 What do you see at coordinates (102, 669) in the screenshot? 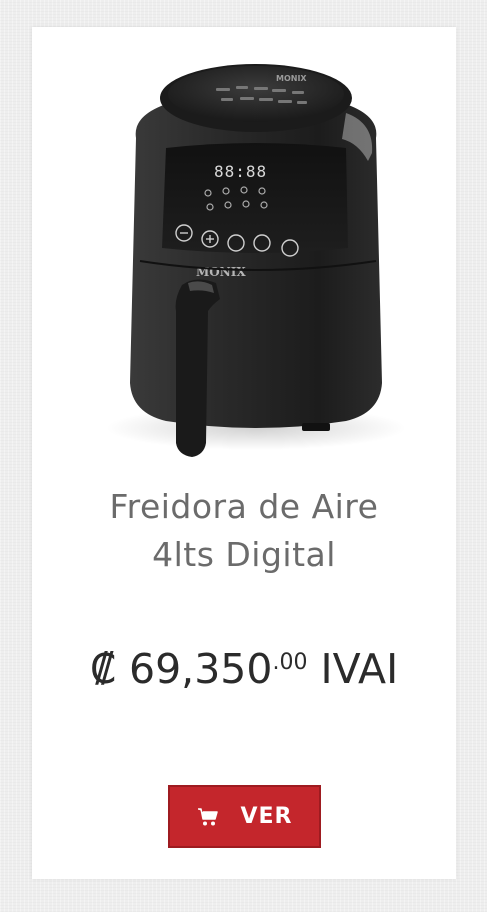
I see `price-currency: ₡` at bounding box center [102, 669].